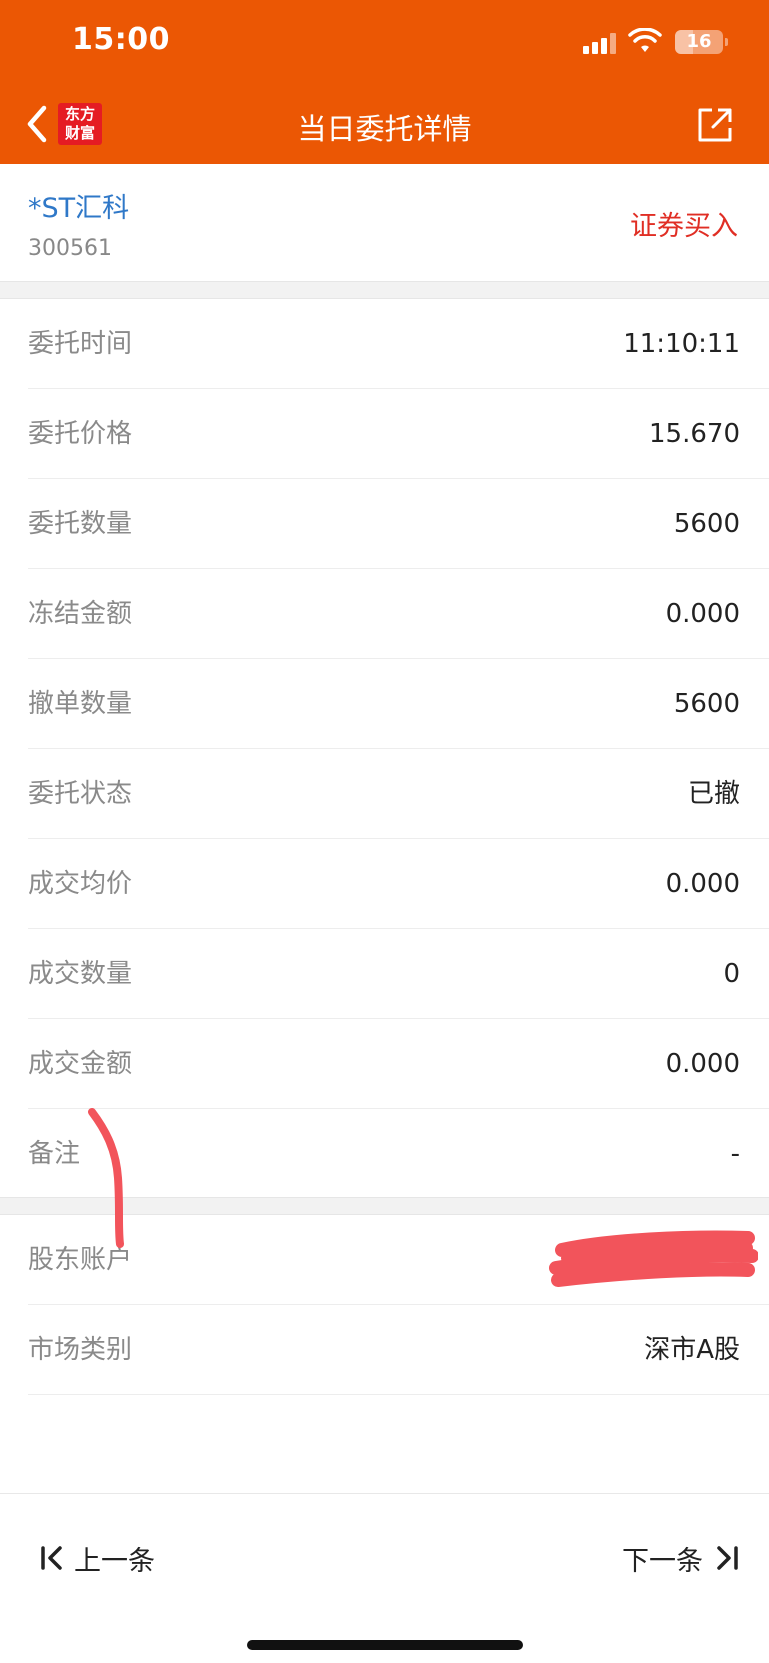 Image resolution: width=769 pixels, height=1663 pixels. I want to click on prev-record-button: 上一条, so click(97, 1558).